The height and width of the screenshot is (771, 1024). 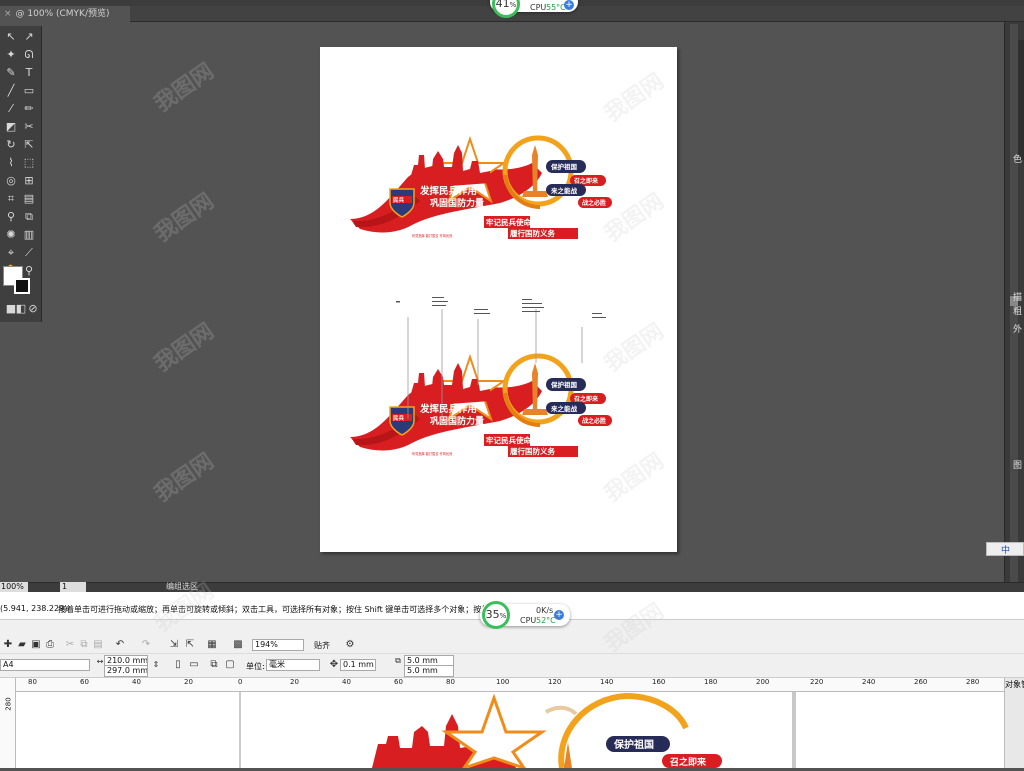 I want to click on snap-to-menu: 贴齐, so click(x=322, y=645).